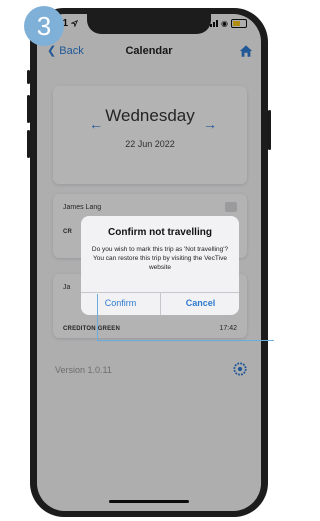 Image resolution: width=320 pixels, height=521 pixels. What do you see at coordinates (120, 303) in the screenshot?
I see `confirm-button: Confirm` at bounding box center [120, 303].